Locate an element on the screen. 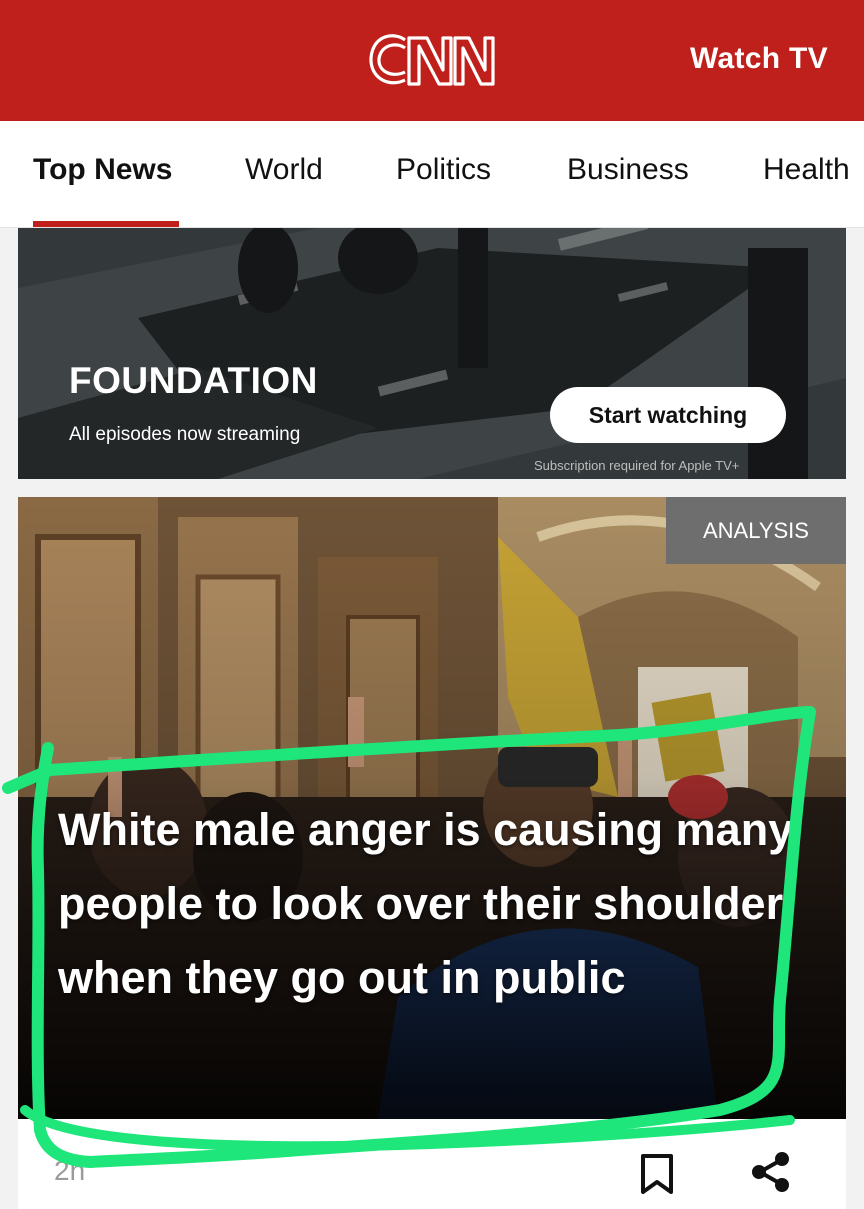 The width and height of the screenshot is (864, 1209). bookmark-icon is located at coordinates (657, 1174).